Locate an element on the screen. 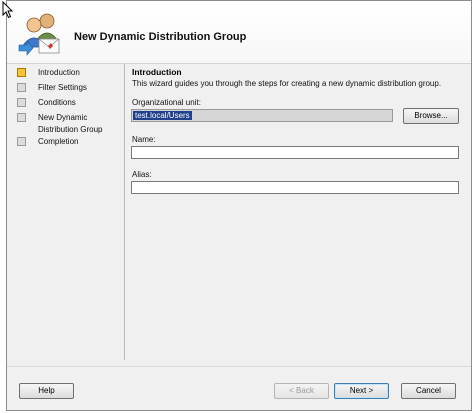 This screenshot has height=413, width=474. help-button: Help is located at coordinates (46, 391).